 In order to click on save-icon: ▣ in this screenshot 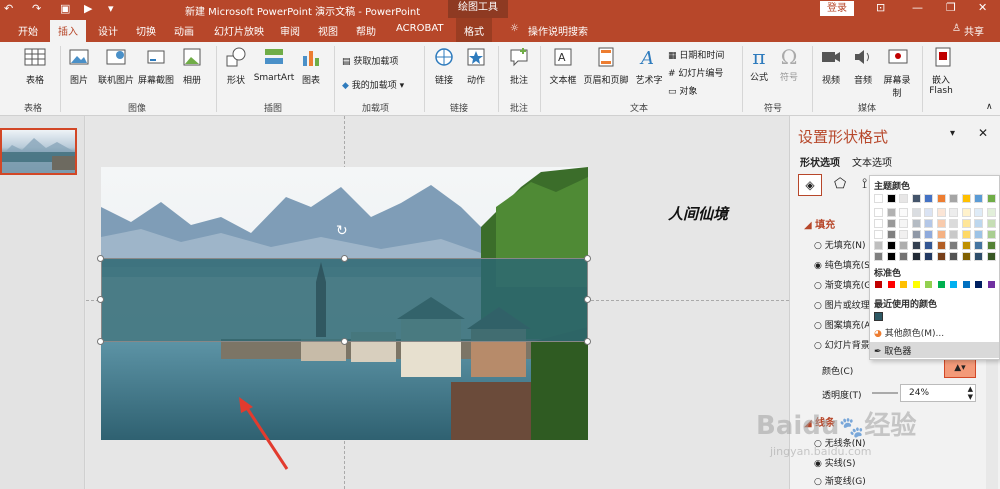, I will do `click(65, 8)`.